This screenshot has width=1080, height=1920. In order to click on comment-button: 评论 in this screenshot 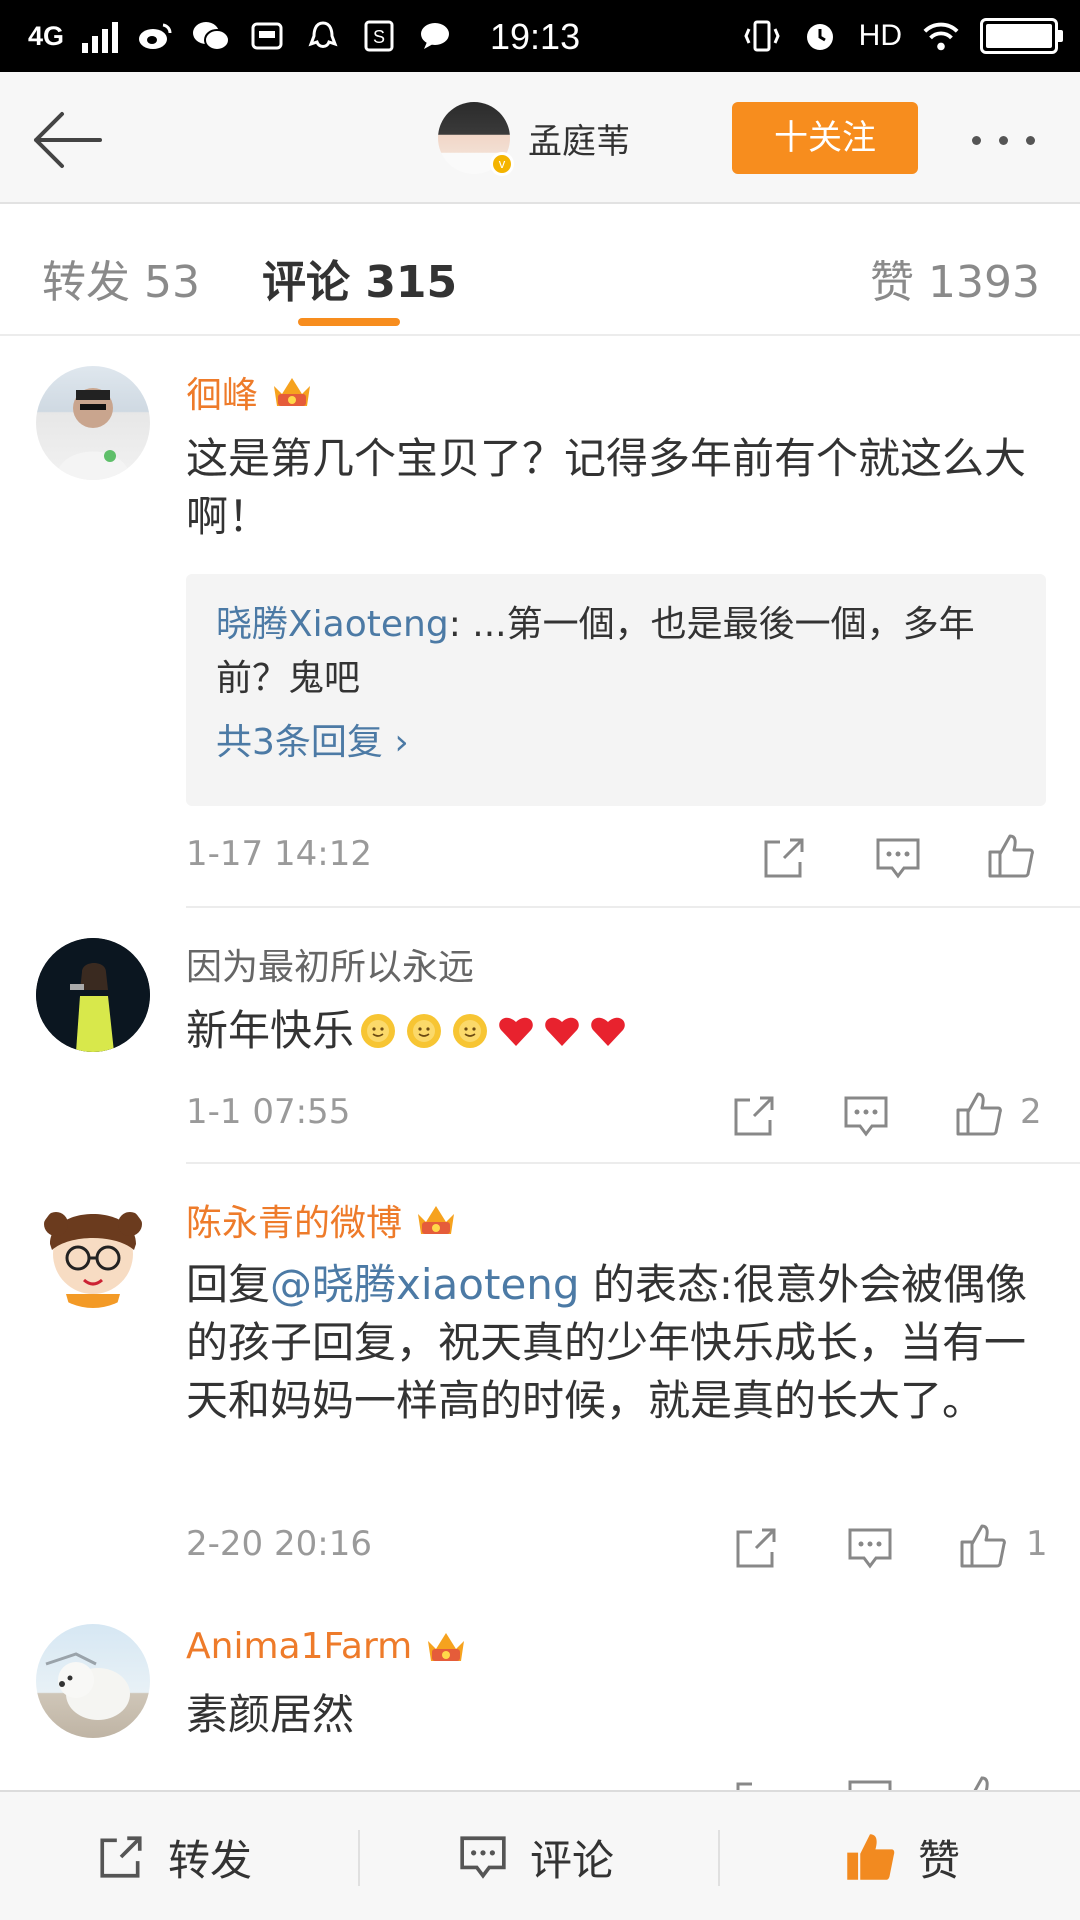, I will do `click(536, 1856)`.